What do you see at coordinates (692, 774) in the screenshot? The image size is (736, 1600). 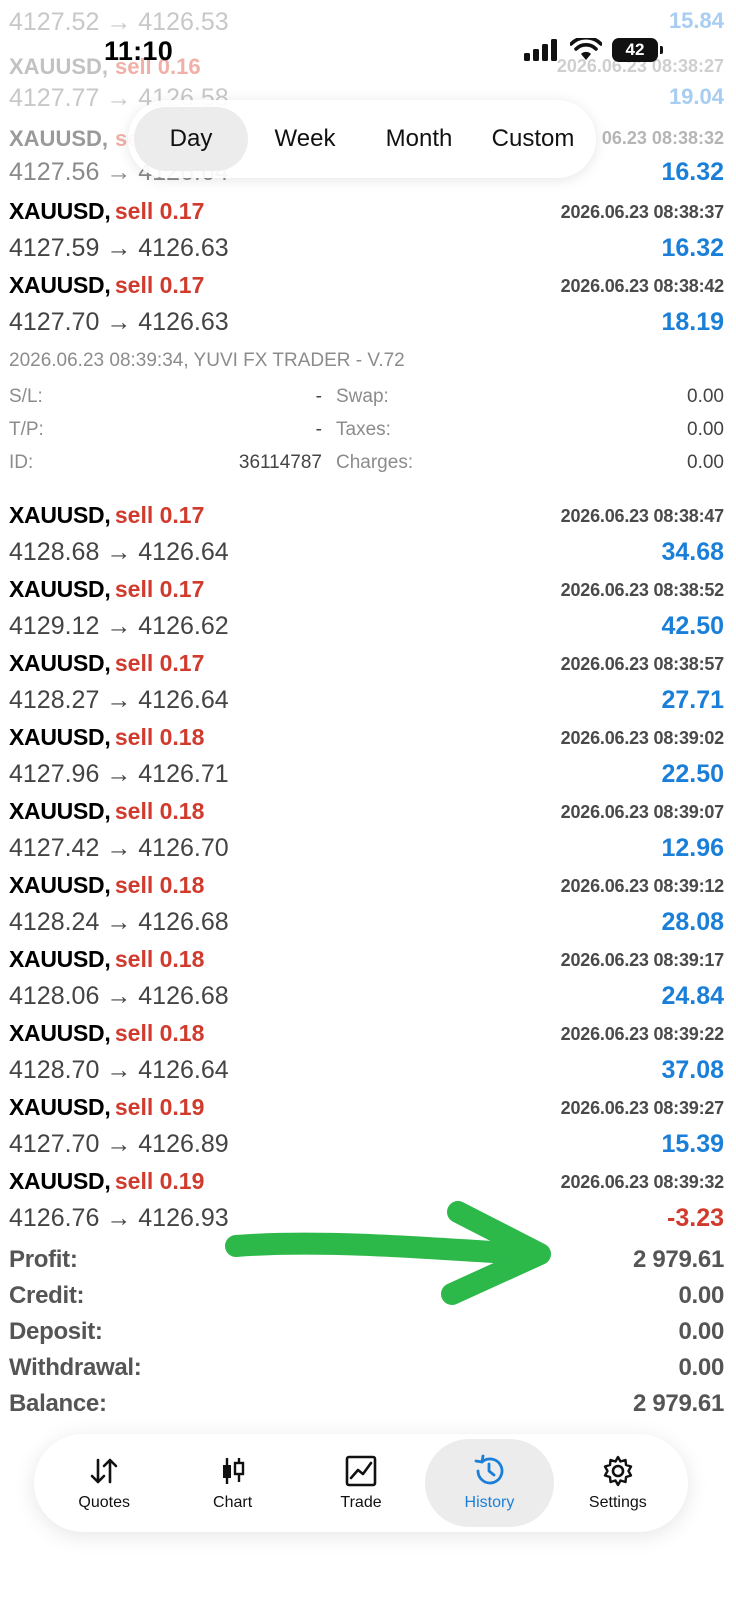 I see `deal-profit: 22.50` at bounding box center [692, 774].